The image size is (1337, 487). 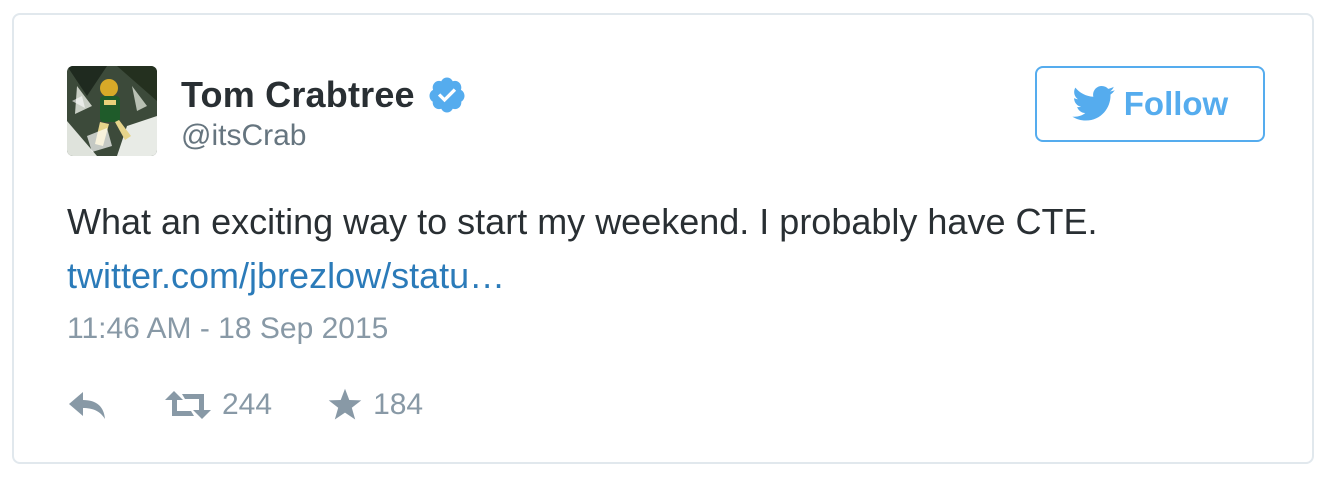 I want to click on follow-button-label: Follow, so click(x=1176, y=103).